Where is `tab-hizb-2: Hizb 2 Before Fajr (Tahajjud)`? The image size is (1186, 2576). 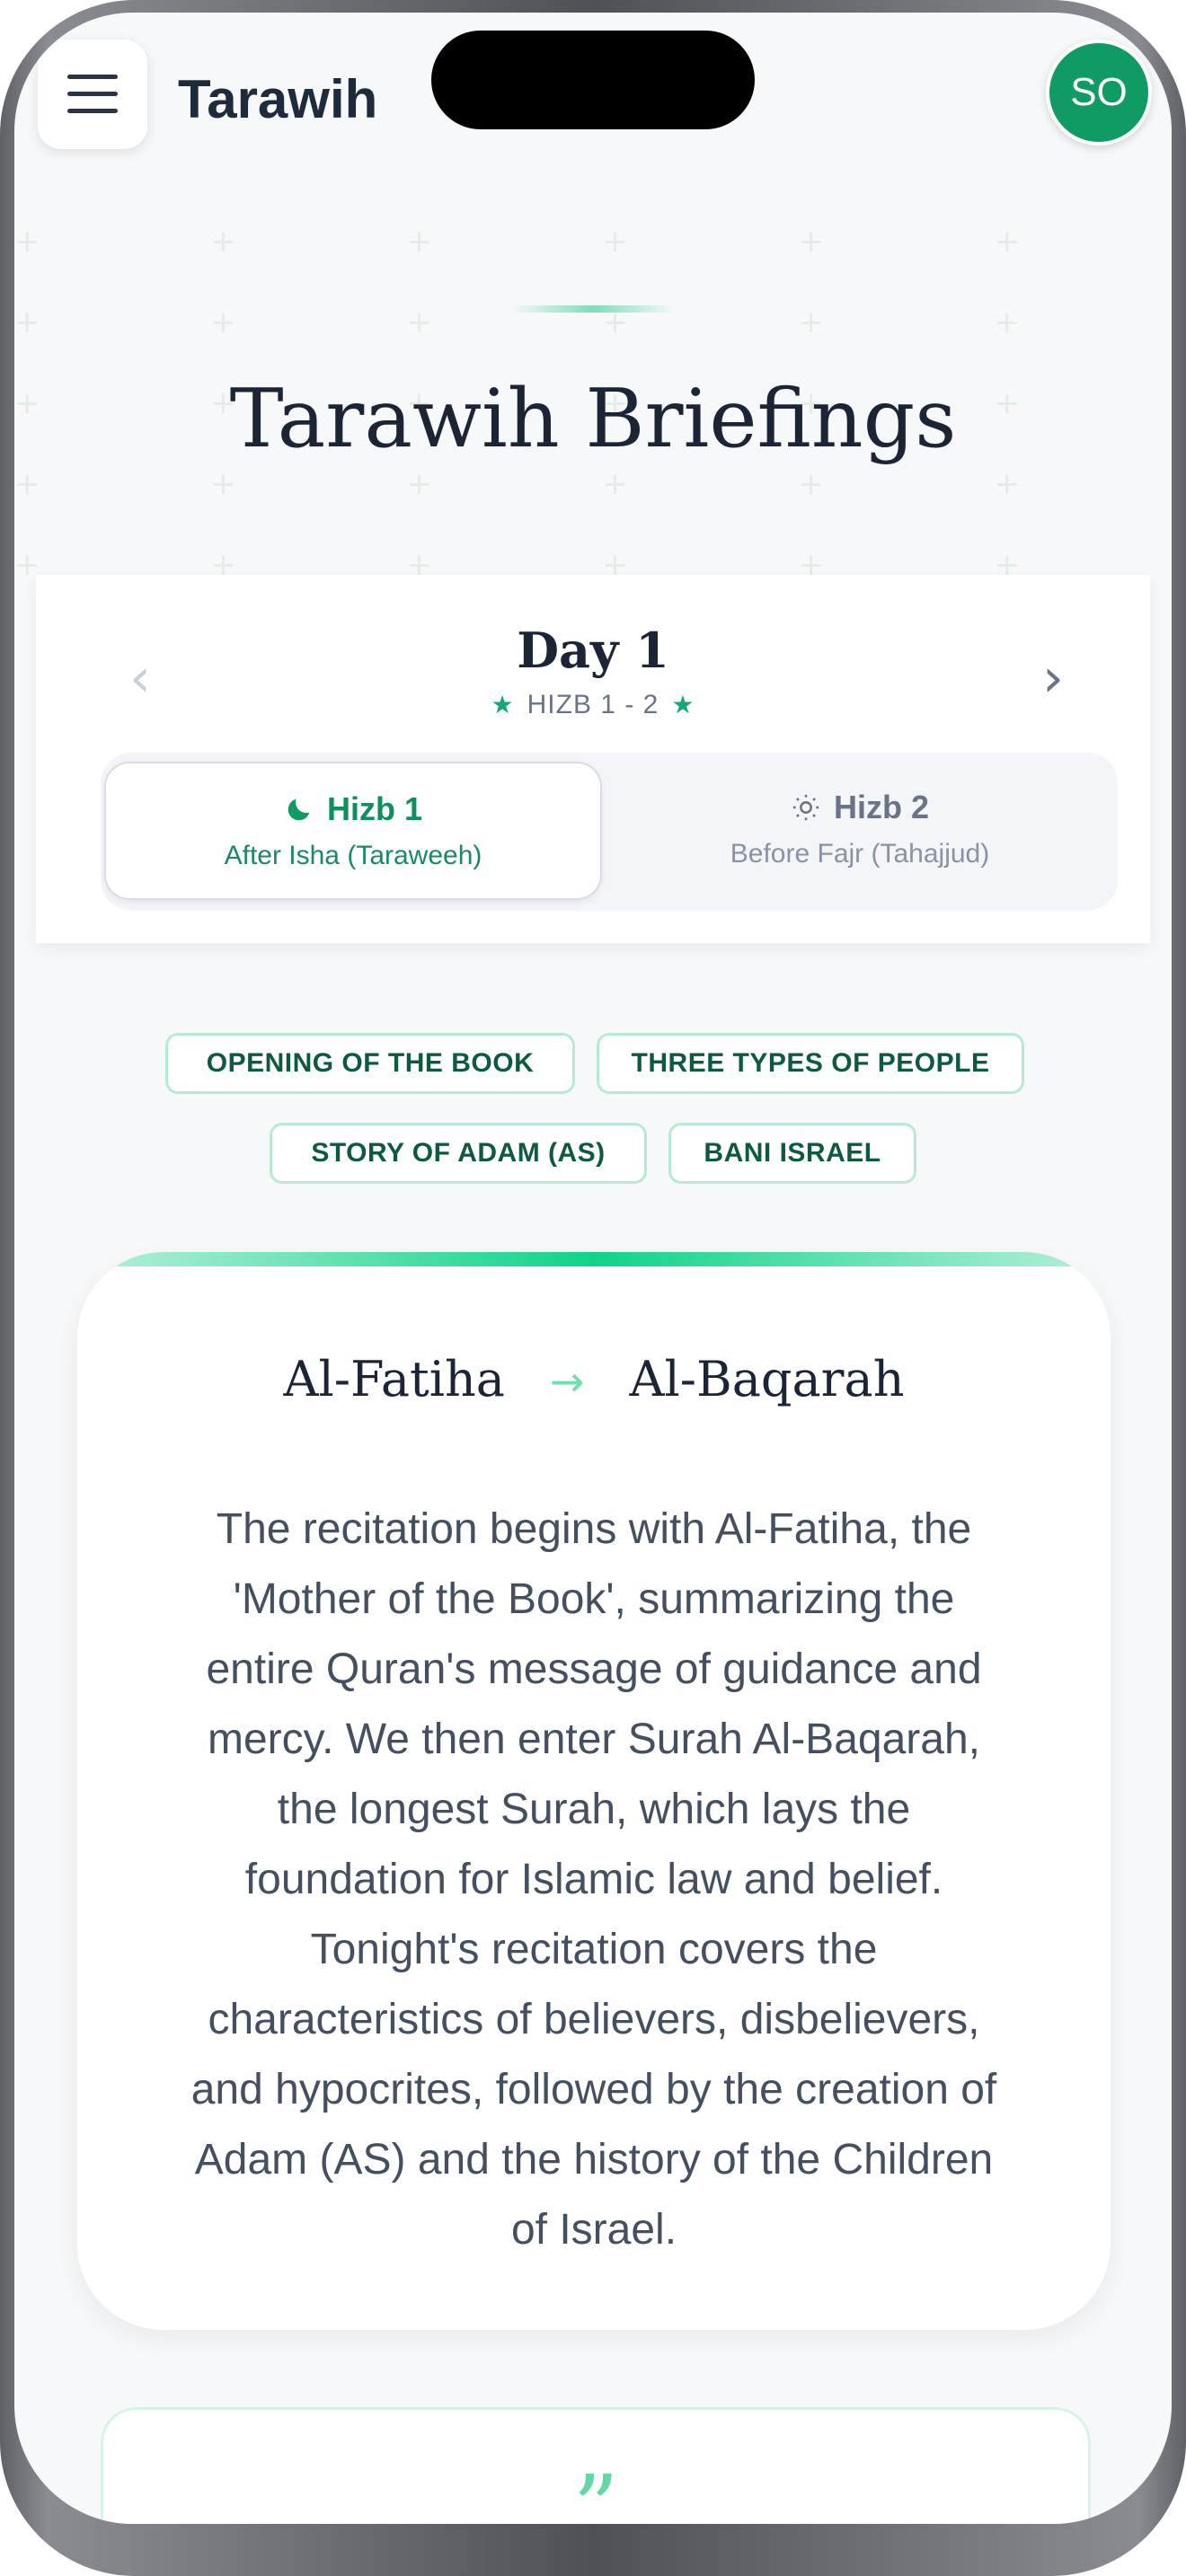 tab-hizb-2: Hizb 2 Before Fajr (Tahajjud) is located at coordinates (860, 829).